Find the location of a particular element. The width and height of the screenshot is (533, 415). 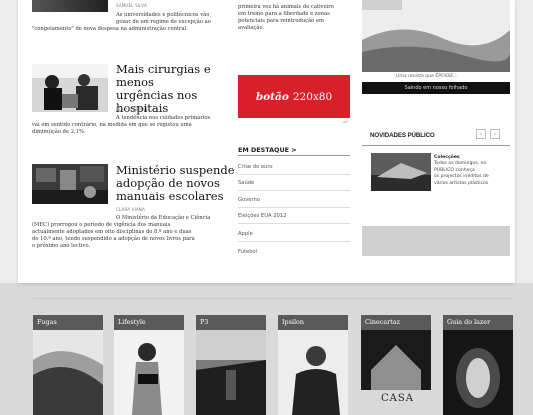

colecoes-thumbnail is located at coordinates (401, 172).